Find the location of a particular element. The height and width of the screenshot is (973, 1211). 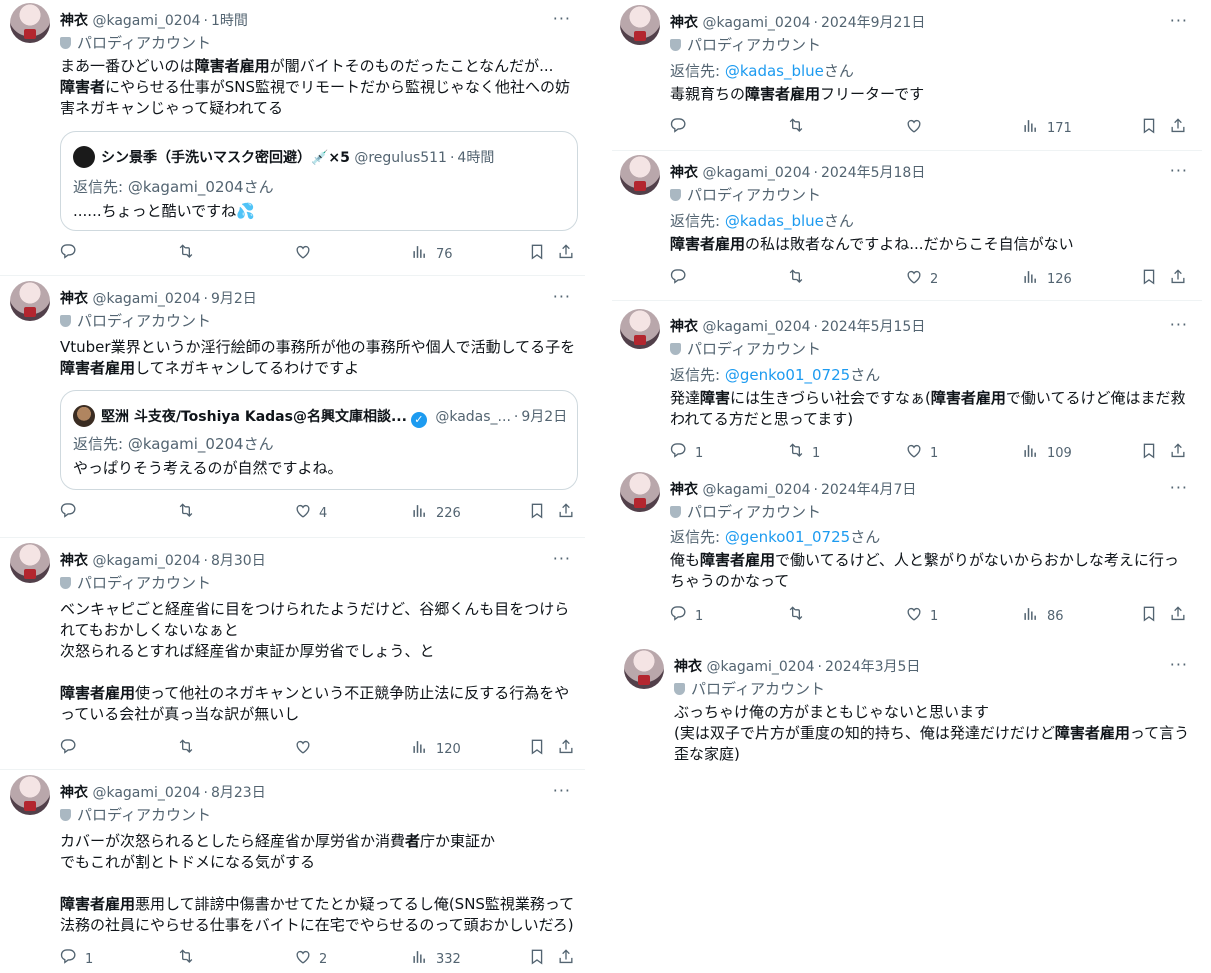

timestamp: 9月2日 is located at coordinates (234, 299).